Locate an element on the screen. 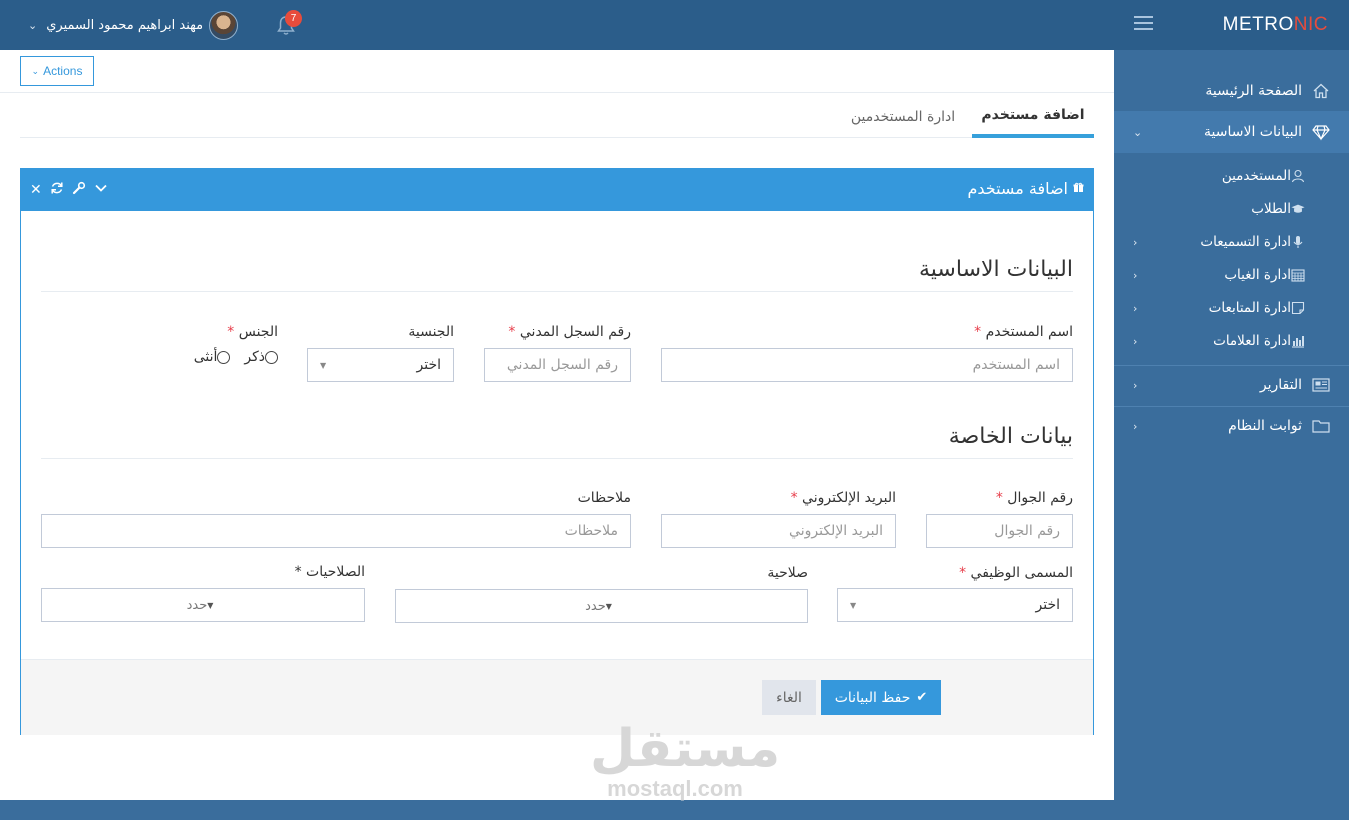 The width and height of the screenshot is (1349, 820). close-icon: ✕ is located at coordinates (36, 190).